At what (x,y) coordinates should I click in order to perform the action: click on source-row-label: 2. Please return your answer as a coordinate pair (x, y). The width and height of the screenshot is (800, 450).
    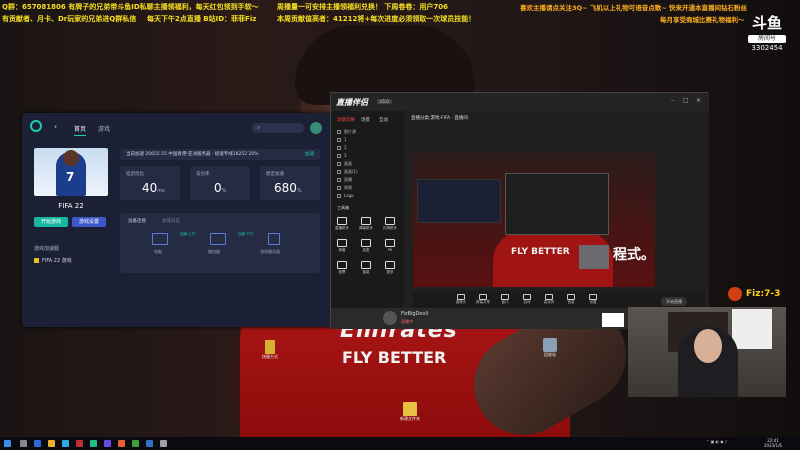
    Looking at the image, I should click on (345, 147).